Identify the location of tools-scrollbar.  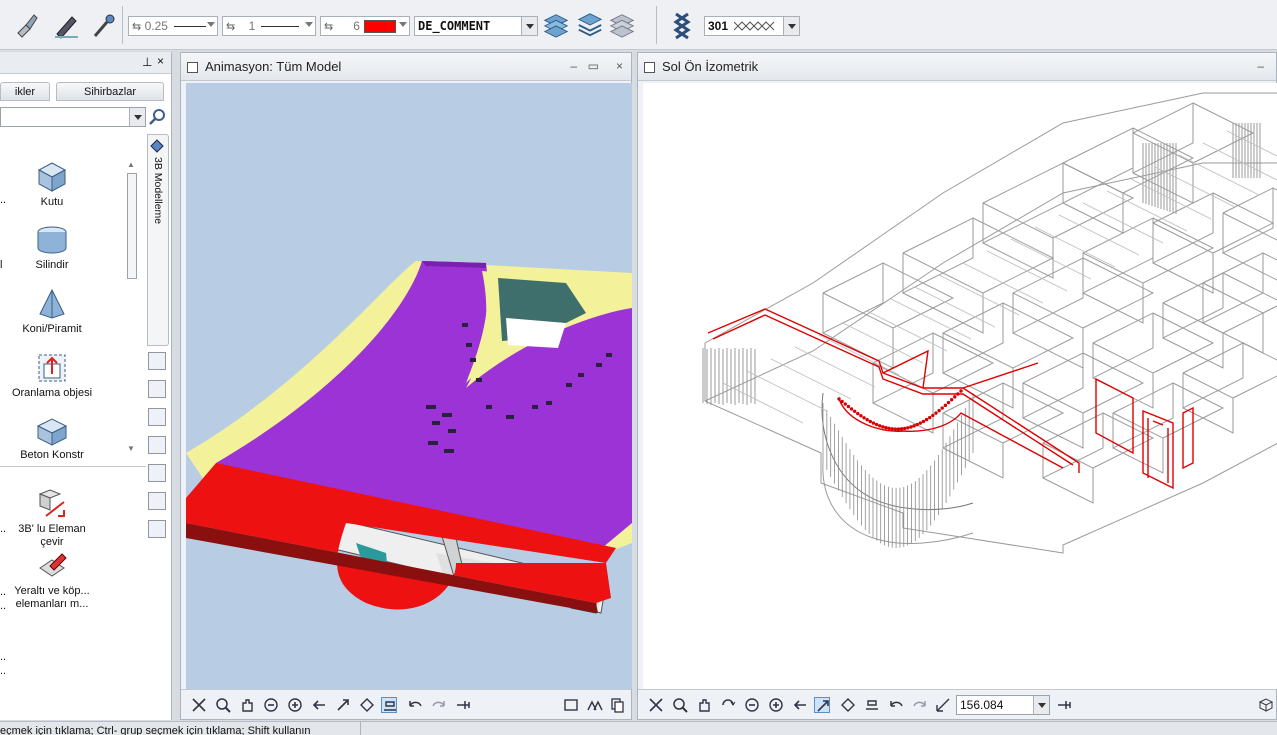
(132, 226).